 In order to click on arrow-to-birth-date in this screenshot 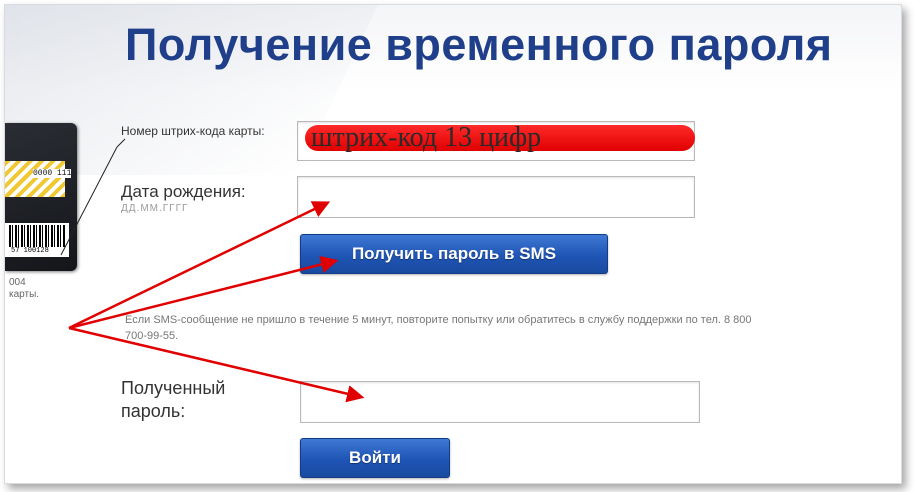, I will do `click(199, 265)`.